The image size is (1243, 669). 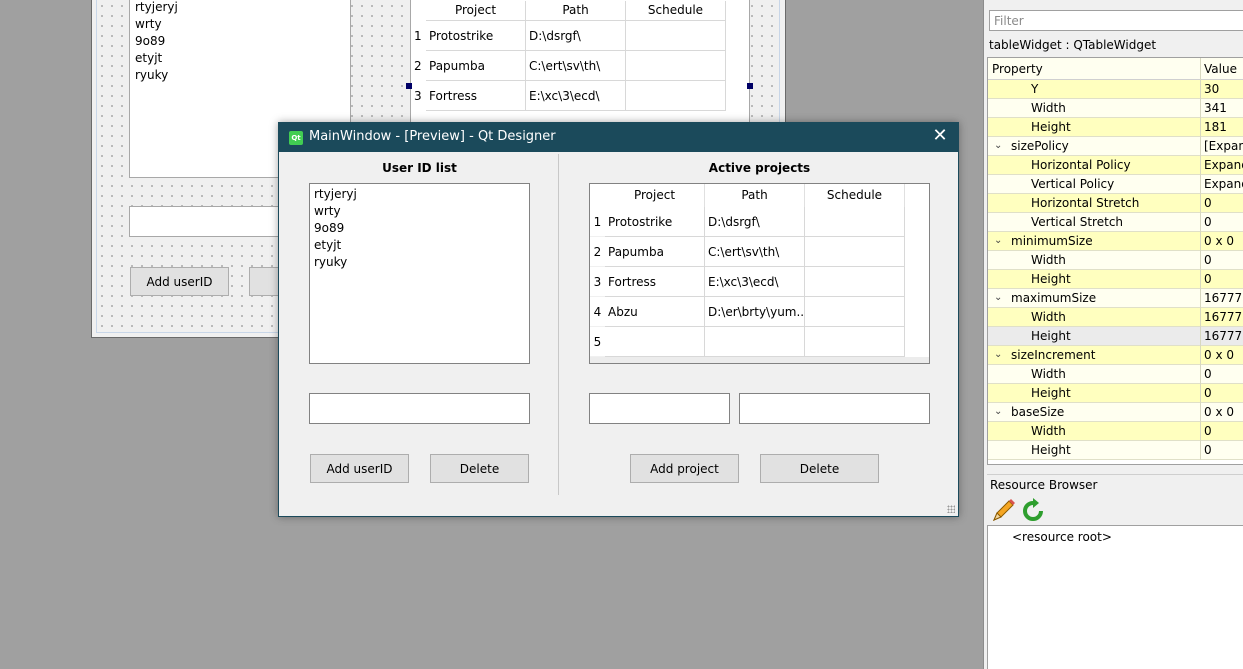 What do you see at coordinates (1215, 127) in the screenshot?
I see `property-value: 181` at bounding box center [1215, 127].